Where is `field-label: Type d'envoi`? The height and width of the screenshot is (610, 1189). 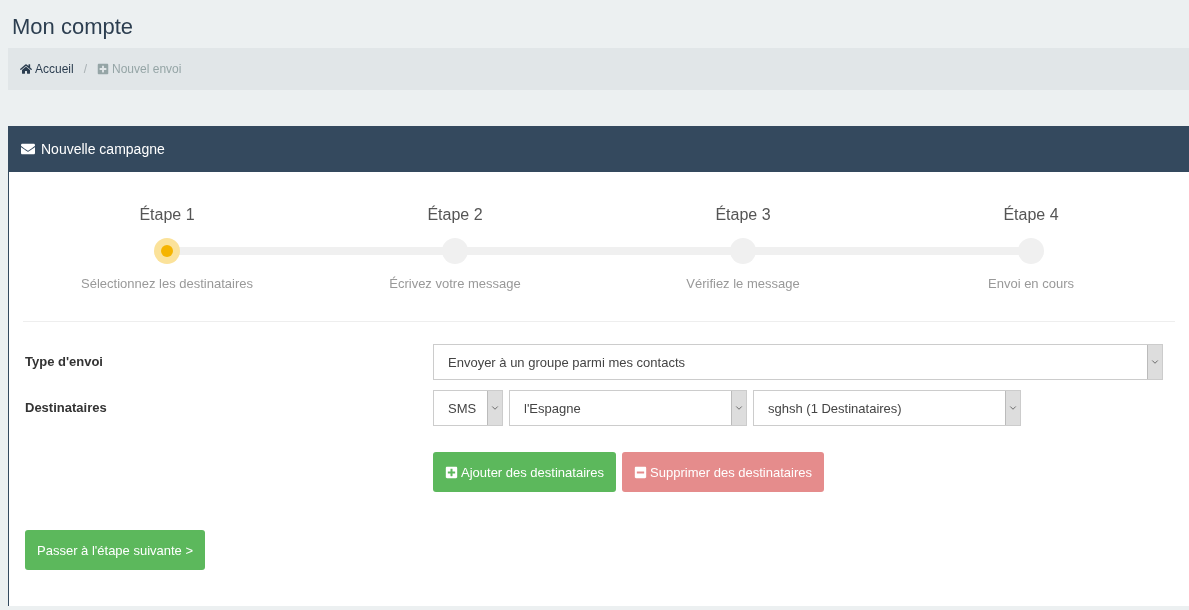
field-label: Type d'envoi is located at coordinates (64, 362).